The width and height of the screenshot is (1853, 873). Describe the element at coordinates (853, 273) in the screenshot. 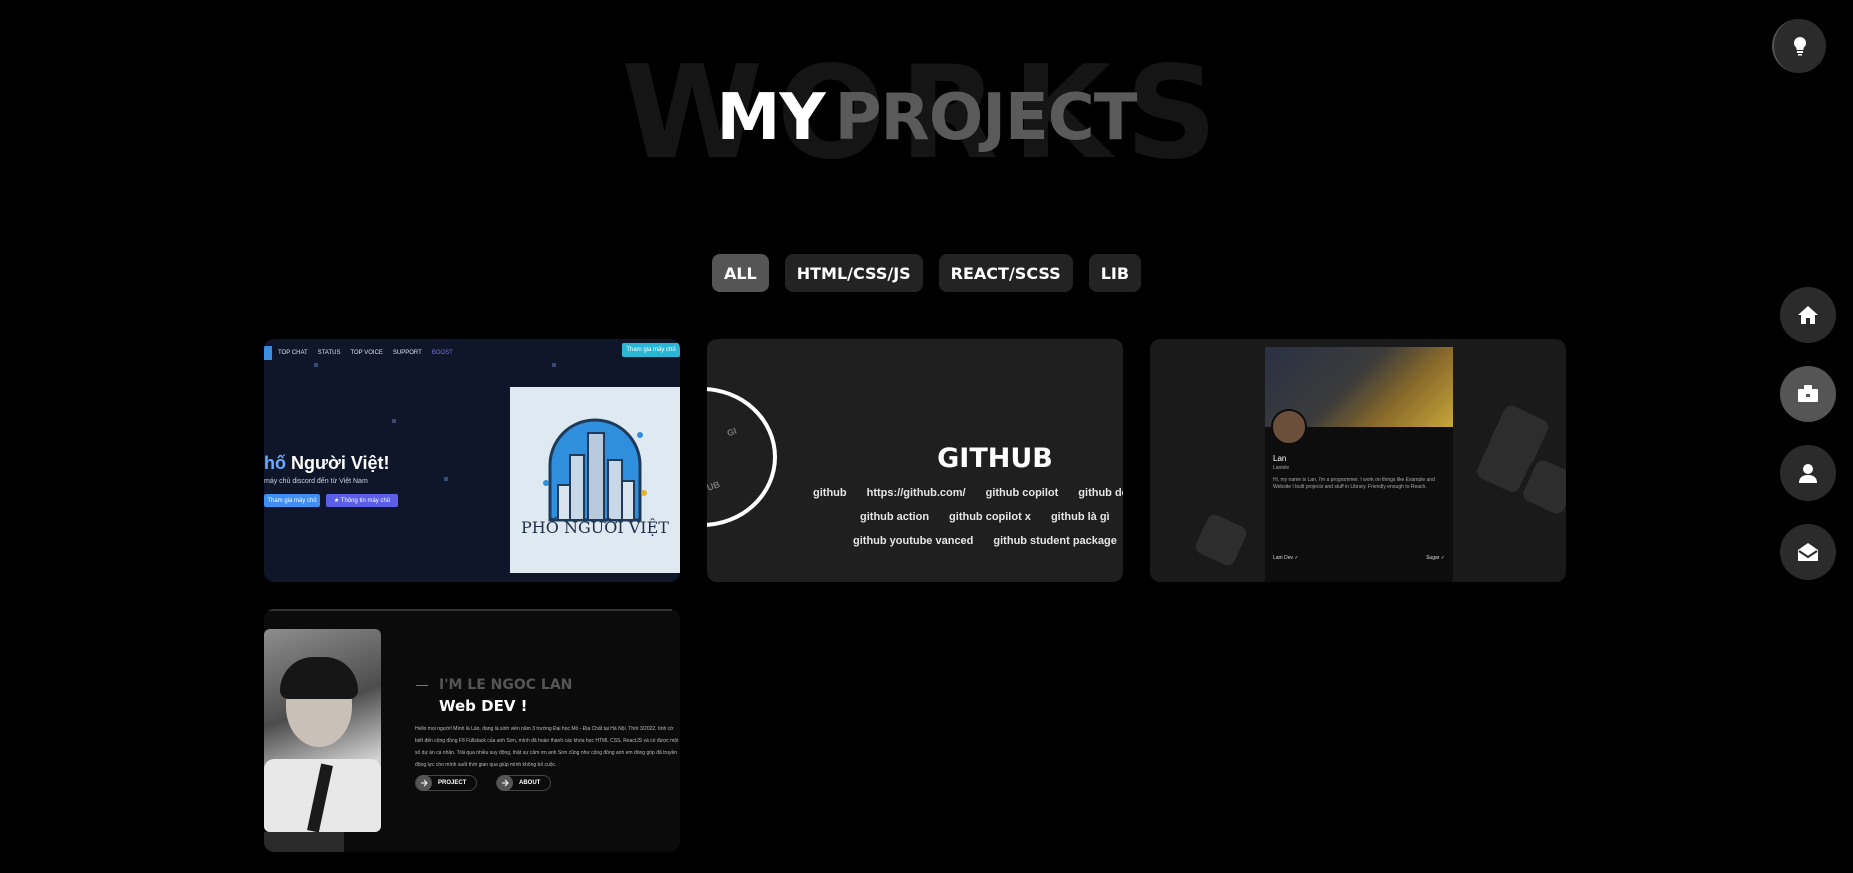

I see `filter-html-css-js-button: HTML/CSS/JS` at that location.